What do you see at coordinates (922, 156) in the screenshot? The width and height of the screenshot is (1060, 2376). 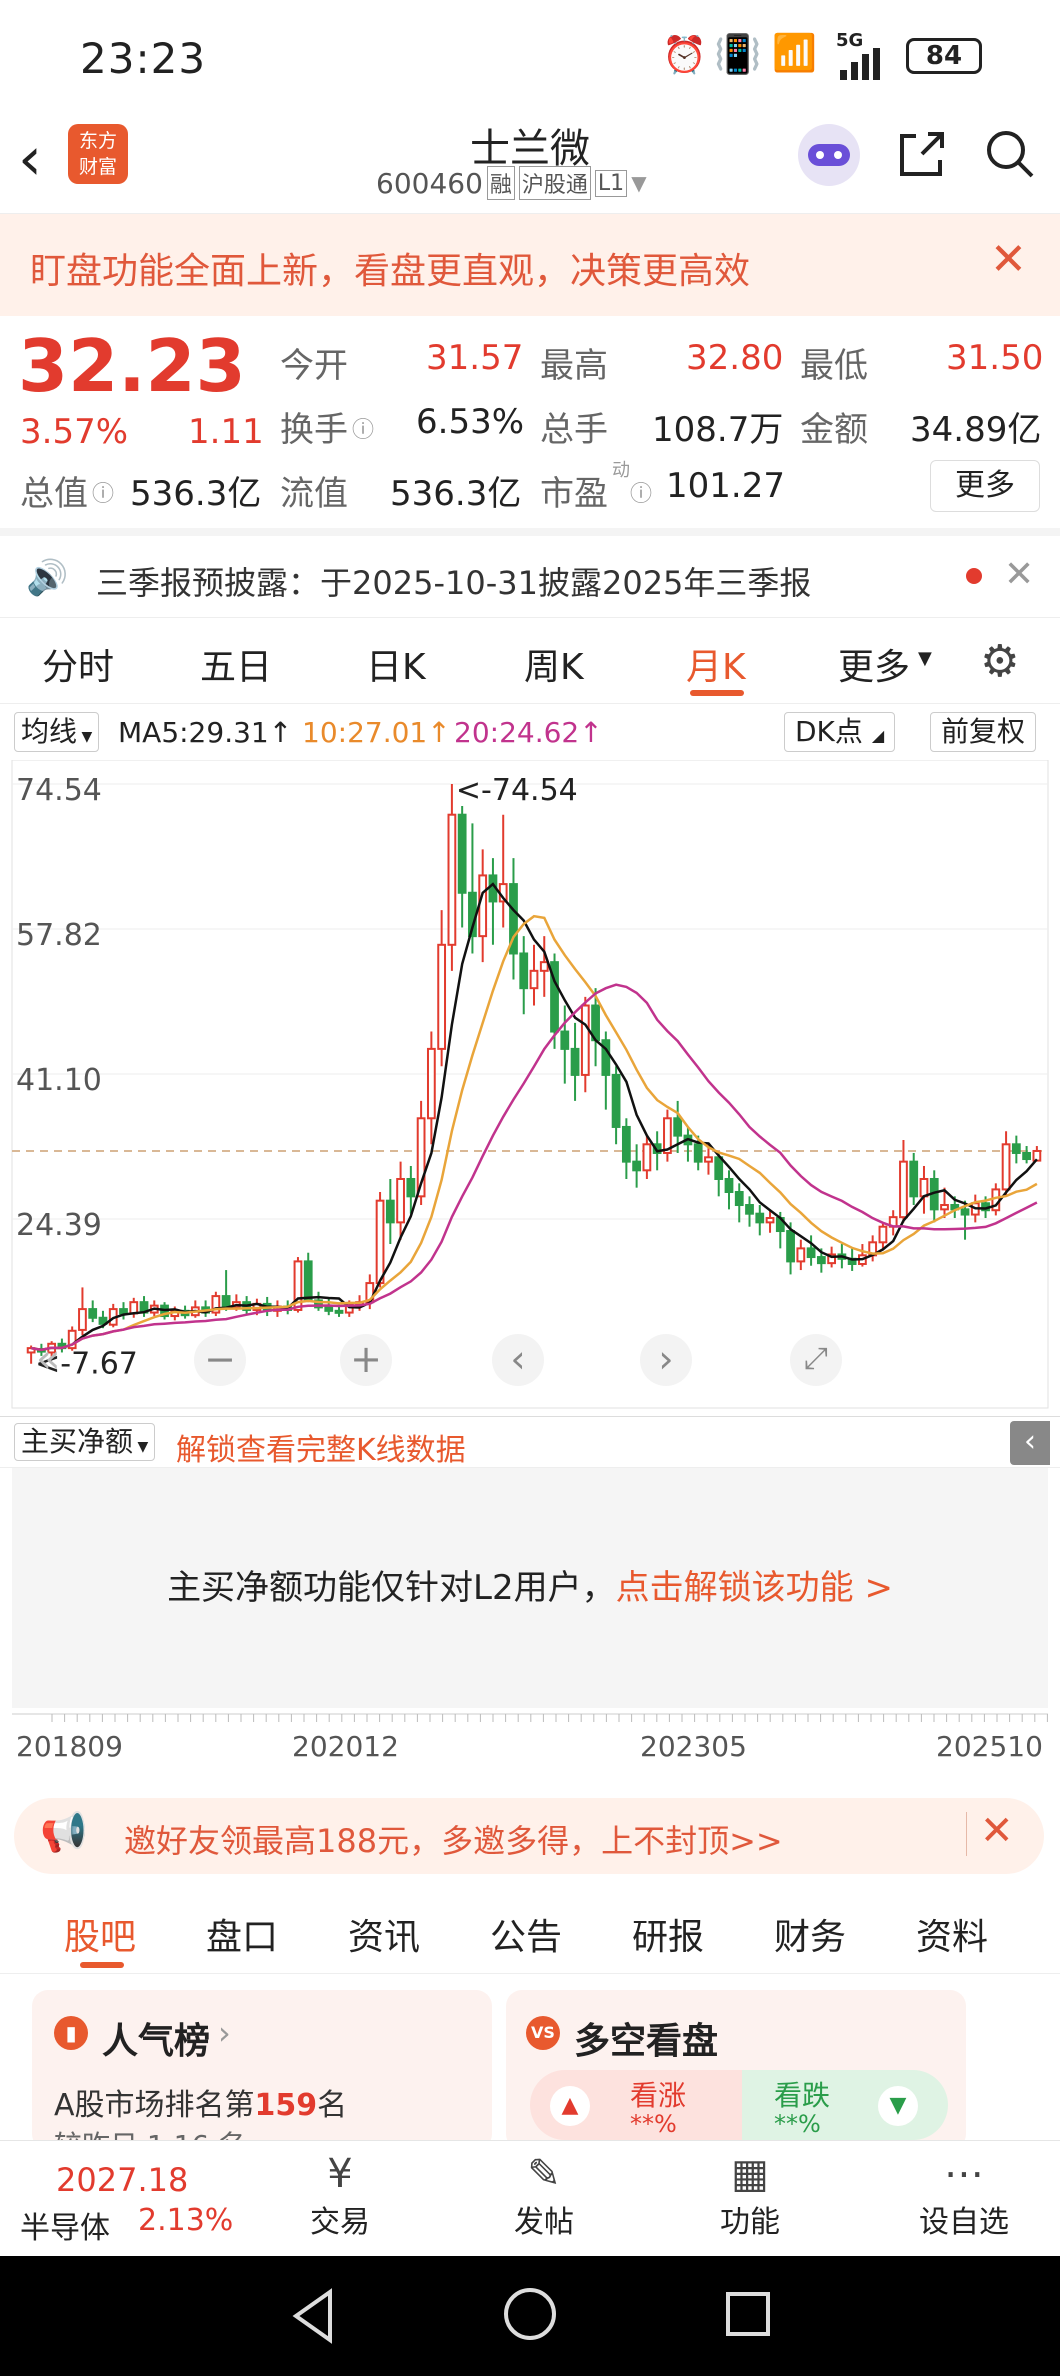 I see `share-icon` at bounding box center [922, 156].